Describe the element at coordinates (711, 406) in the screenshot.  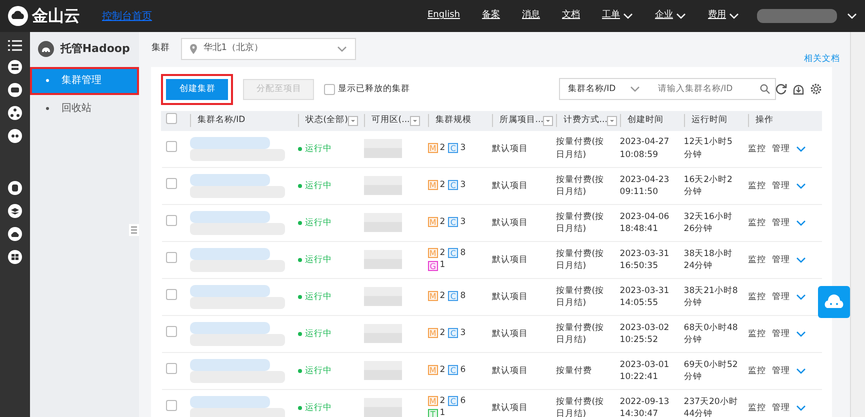
I see `runtime-text: 237天20小时44分钟` at that location.